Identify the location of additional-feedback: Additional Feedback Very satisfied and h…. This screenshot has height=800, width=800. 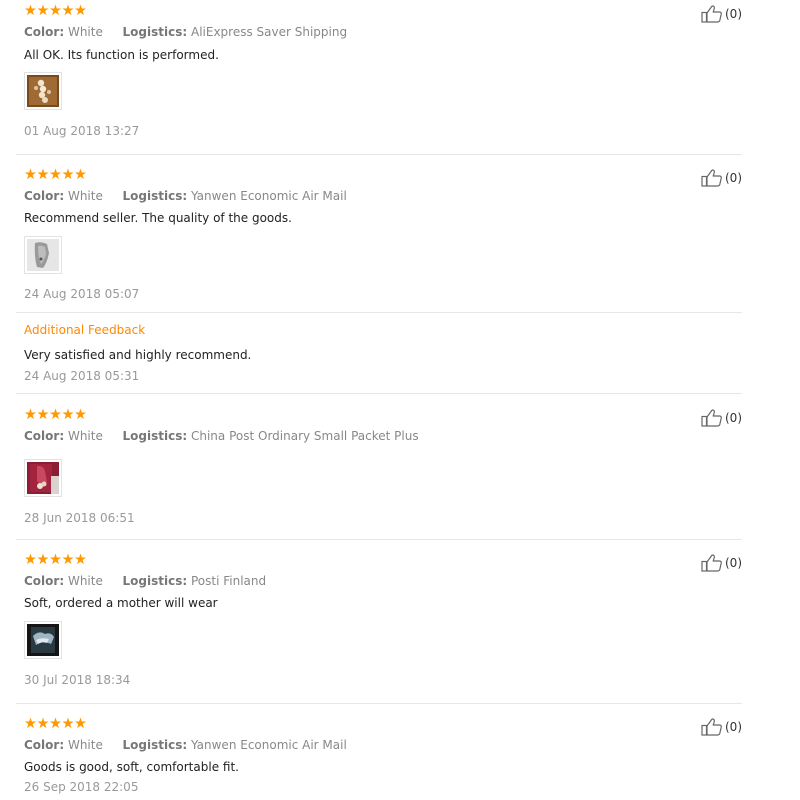
(379, 355).